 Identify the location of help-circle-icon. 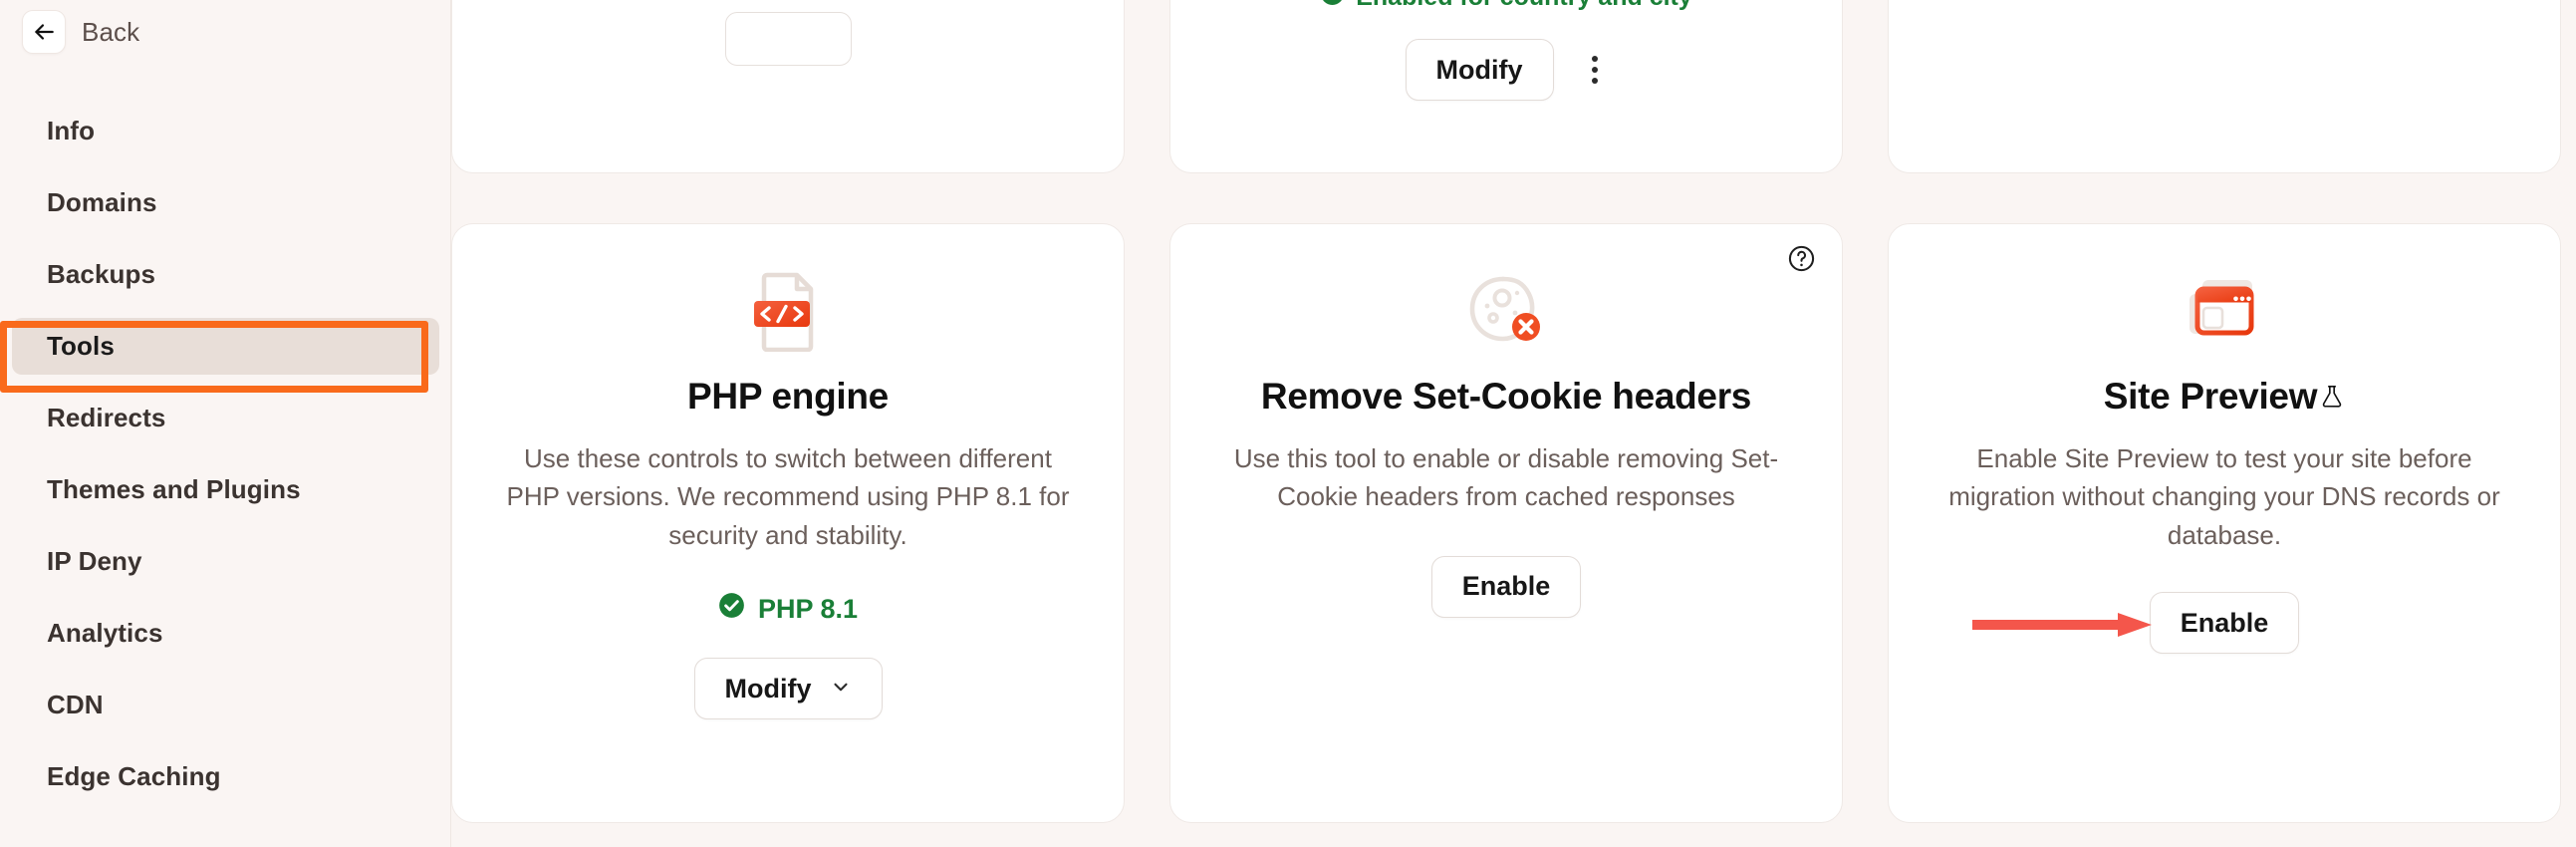
(1801, 261).